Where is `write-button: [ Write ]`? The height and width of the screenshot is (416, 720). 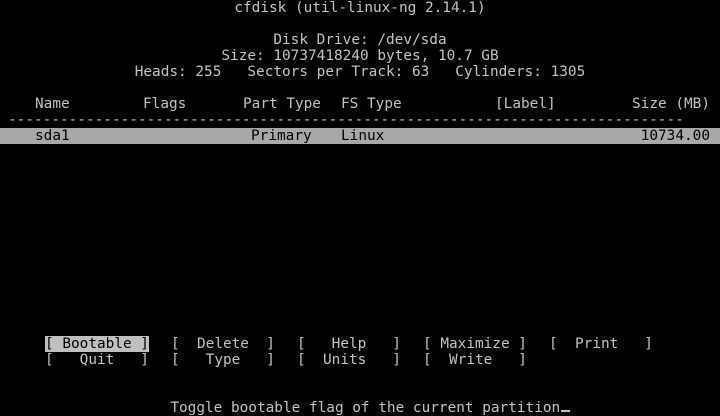 write-button: [ Write ] is located at coordinates (475, 360).